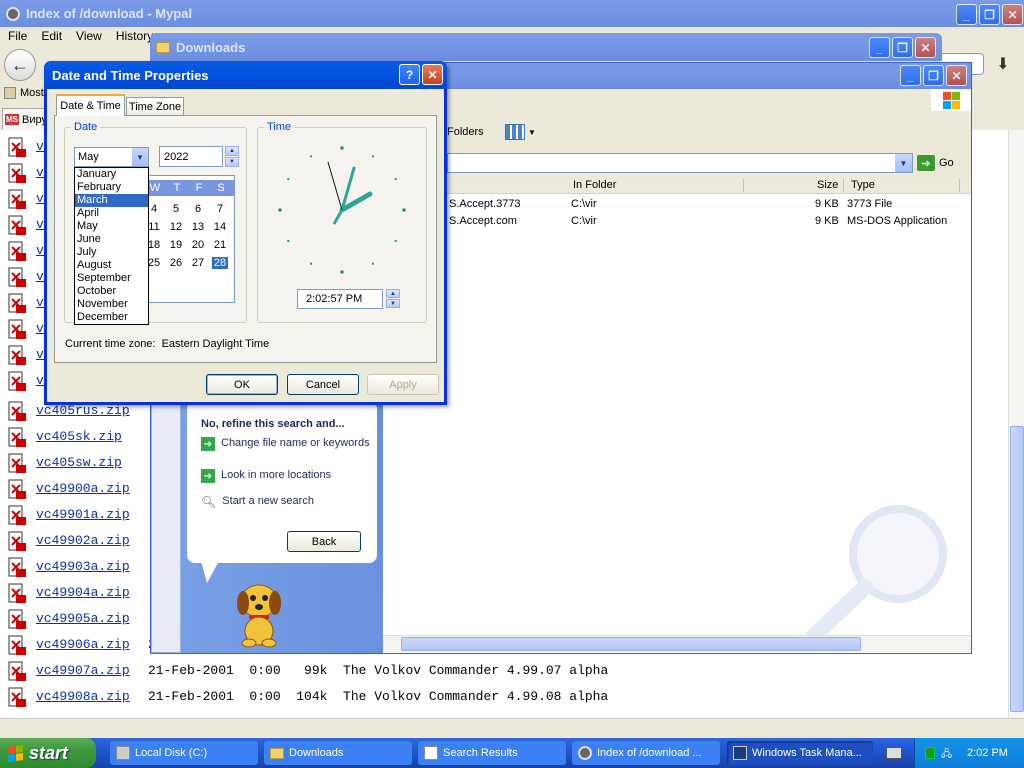 The width and height of the screenshot is (1024, 768). Describe the element at coordinates (111, 317) in the screenshot. I see `month-option: December` at that location.